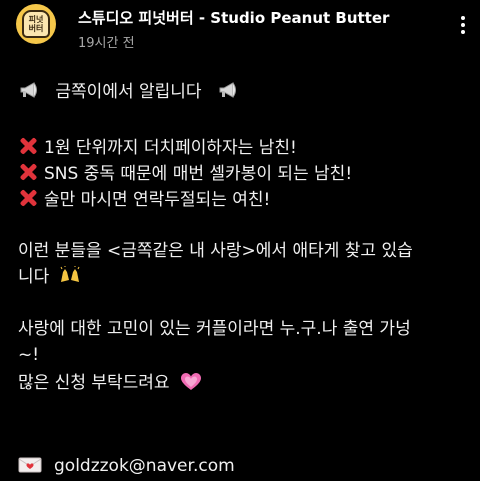 This screenshot has width=480, height=481. Describe the element at coordinates (215, 251) in the screenshot. I see `paragraph-1-line-1: 이런 분들을 <금쪽같은 내 사랑>에서 애타게 찾고 있습` at that location.